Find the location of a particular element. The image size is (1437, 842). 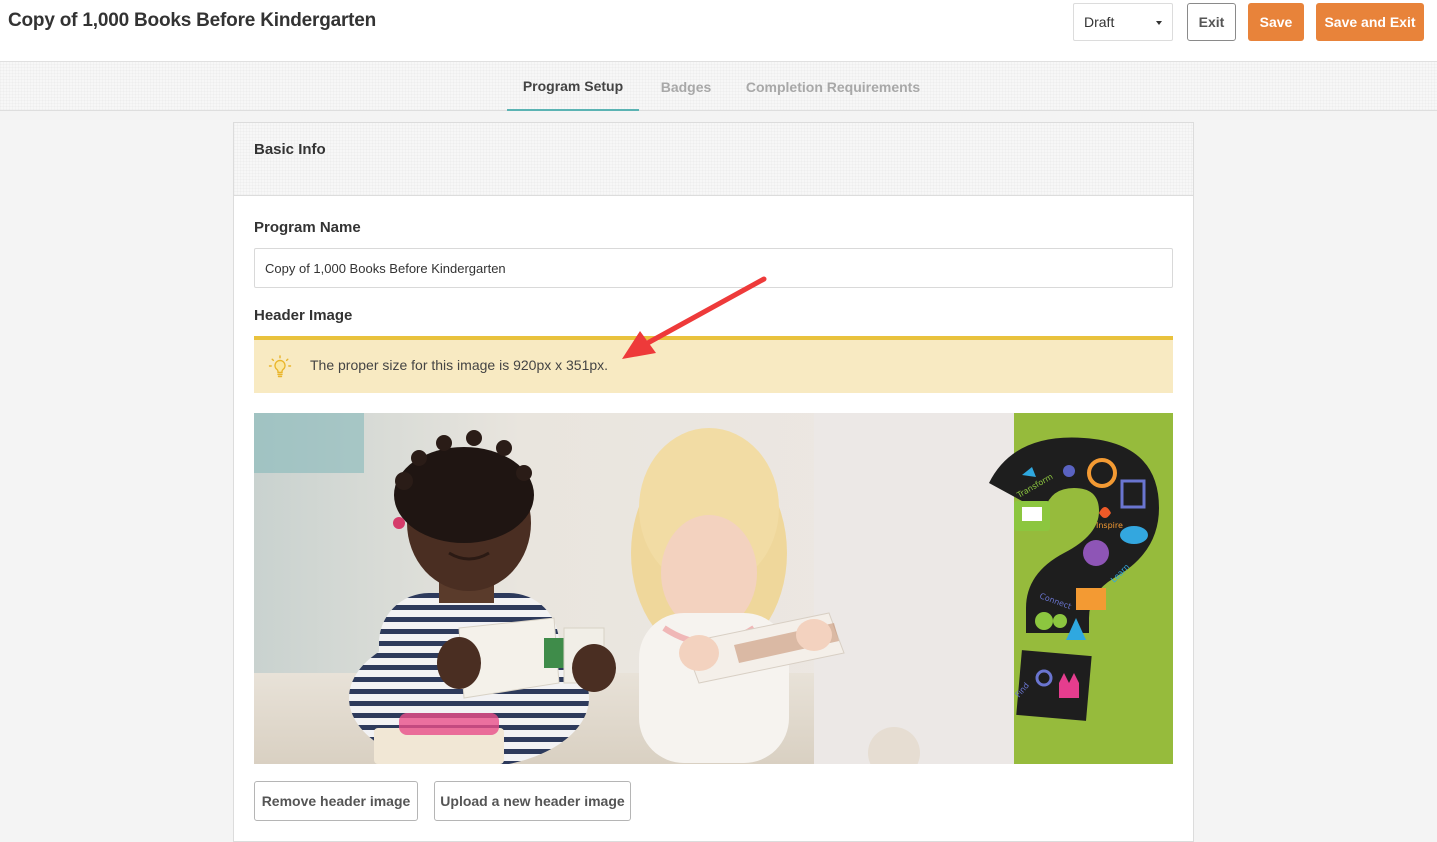

header-image-label: Header Image is located at coordinates (303, 315).